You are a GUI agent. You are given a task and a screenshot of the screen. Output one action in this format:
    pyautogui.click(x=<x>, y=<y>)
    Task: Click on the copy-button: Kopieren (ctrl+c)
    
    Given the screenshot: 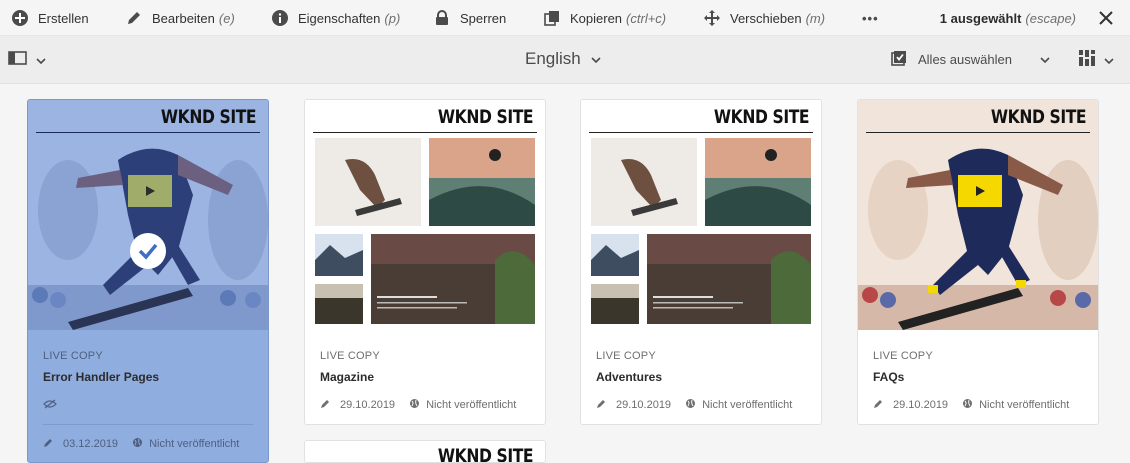 What is the action you would take?
    pyautogui.click(x=604, y=18)
    